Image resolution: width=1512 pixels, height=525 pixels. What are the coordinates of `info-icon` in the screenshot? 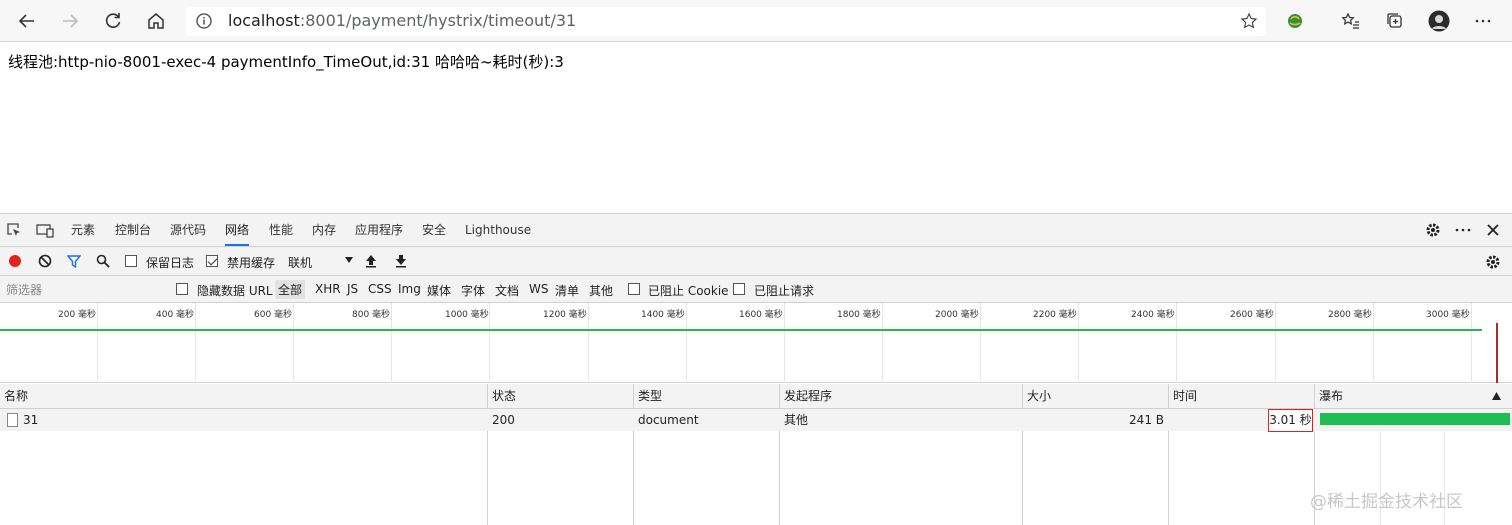 It's located at (204, 23).